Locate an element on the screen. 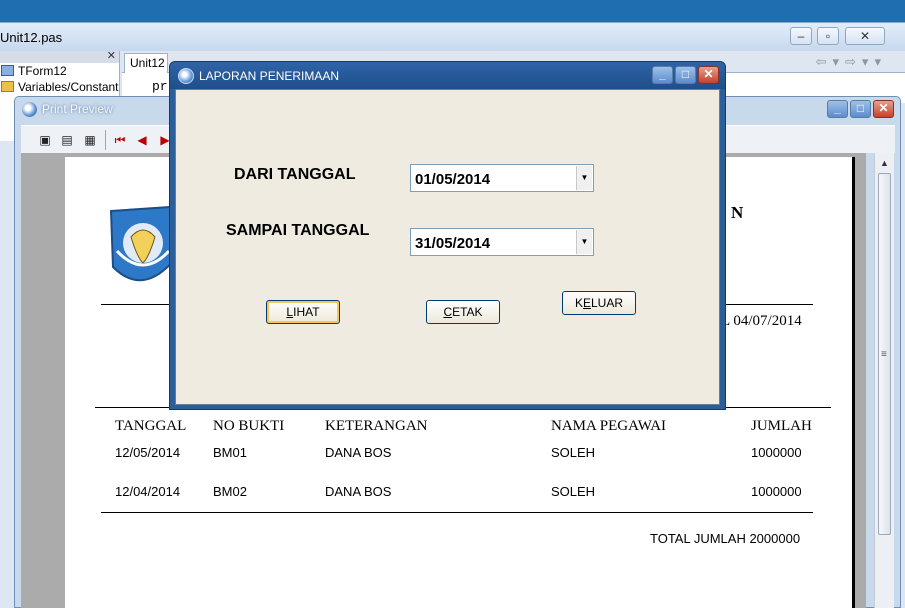 The image size is (905, 608). col-header-keterangan: KETERANGAN is located at coordinates (376, 426).